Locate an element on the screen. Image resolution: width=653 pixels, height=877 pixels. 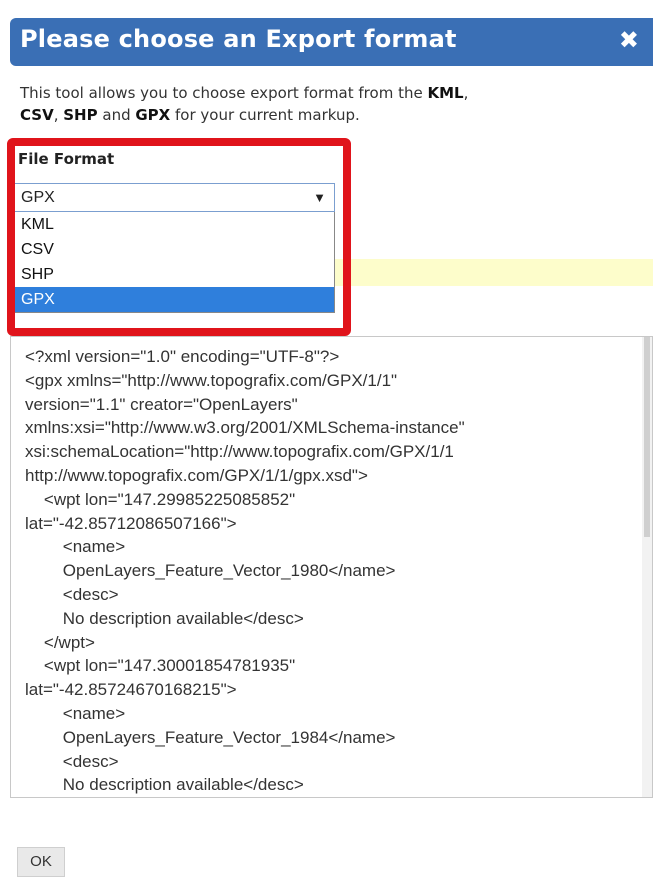
intro-kml: KML is located at coordinates (445, 93).